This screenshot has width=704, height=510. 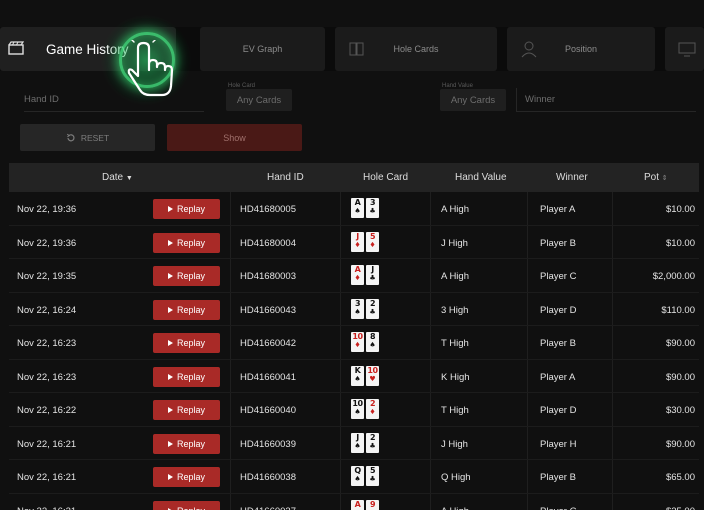 What do you see at coordinates (372, 412) in the screenshot?
I see `card-suit-icon: ♦` at bounding box center [372, 412].